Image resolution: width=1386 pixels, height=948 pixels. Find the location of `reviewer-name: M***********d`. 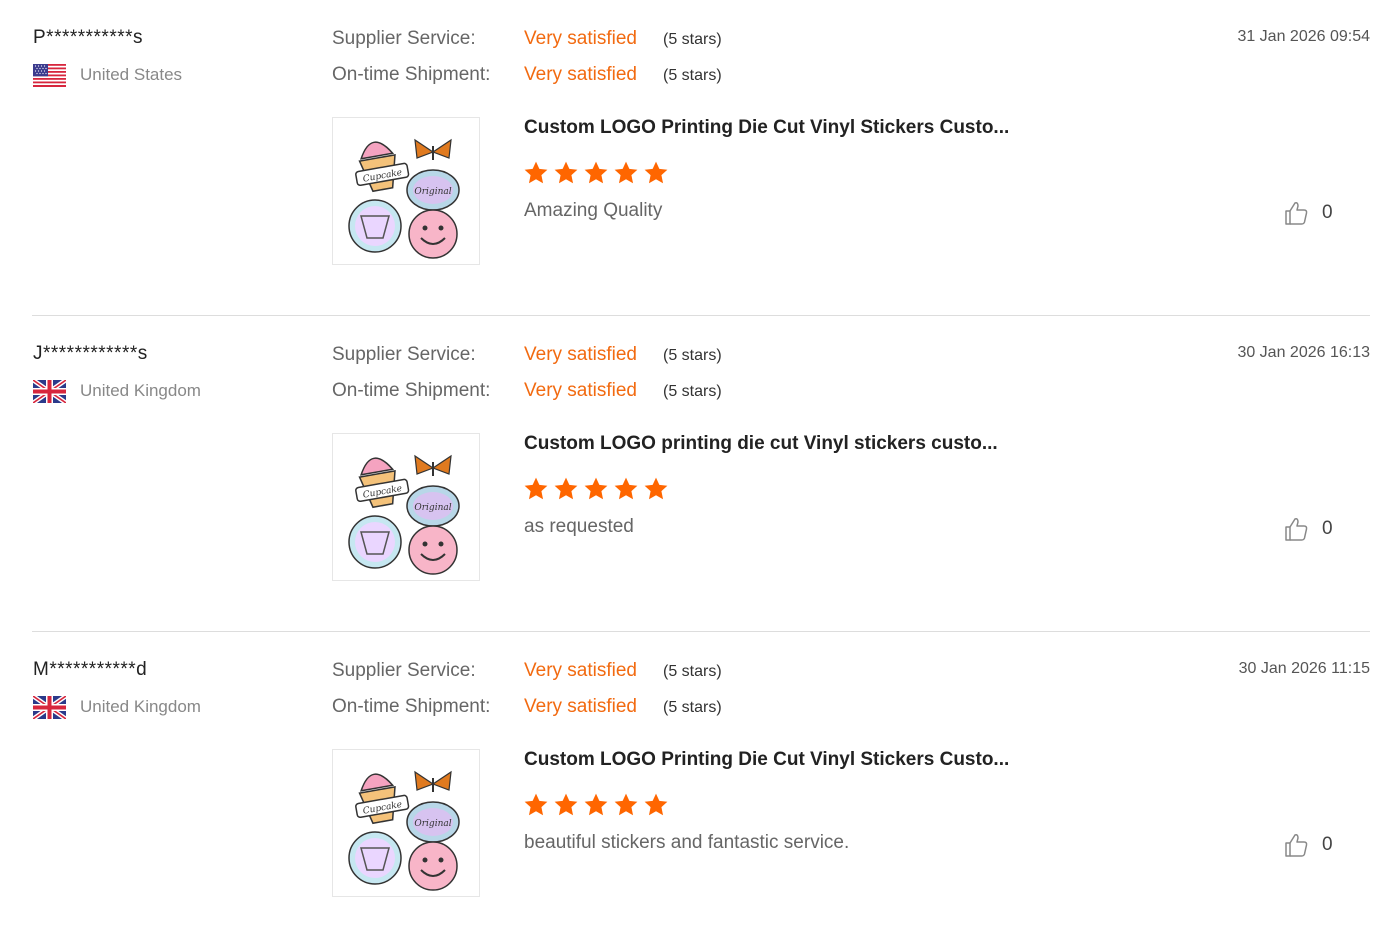

reviewer-name: M***********d is located at coordinates (90, 669).